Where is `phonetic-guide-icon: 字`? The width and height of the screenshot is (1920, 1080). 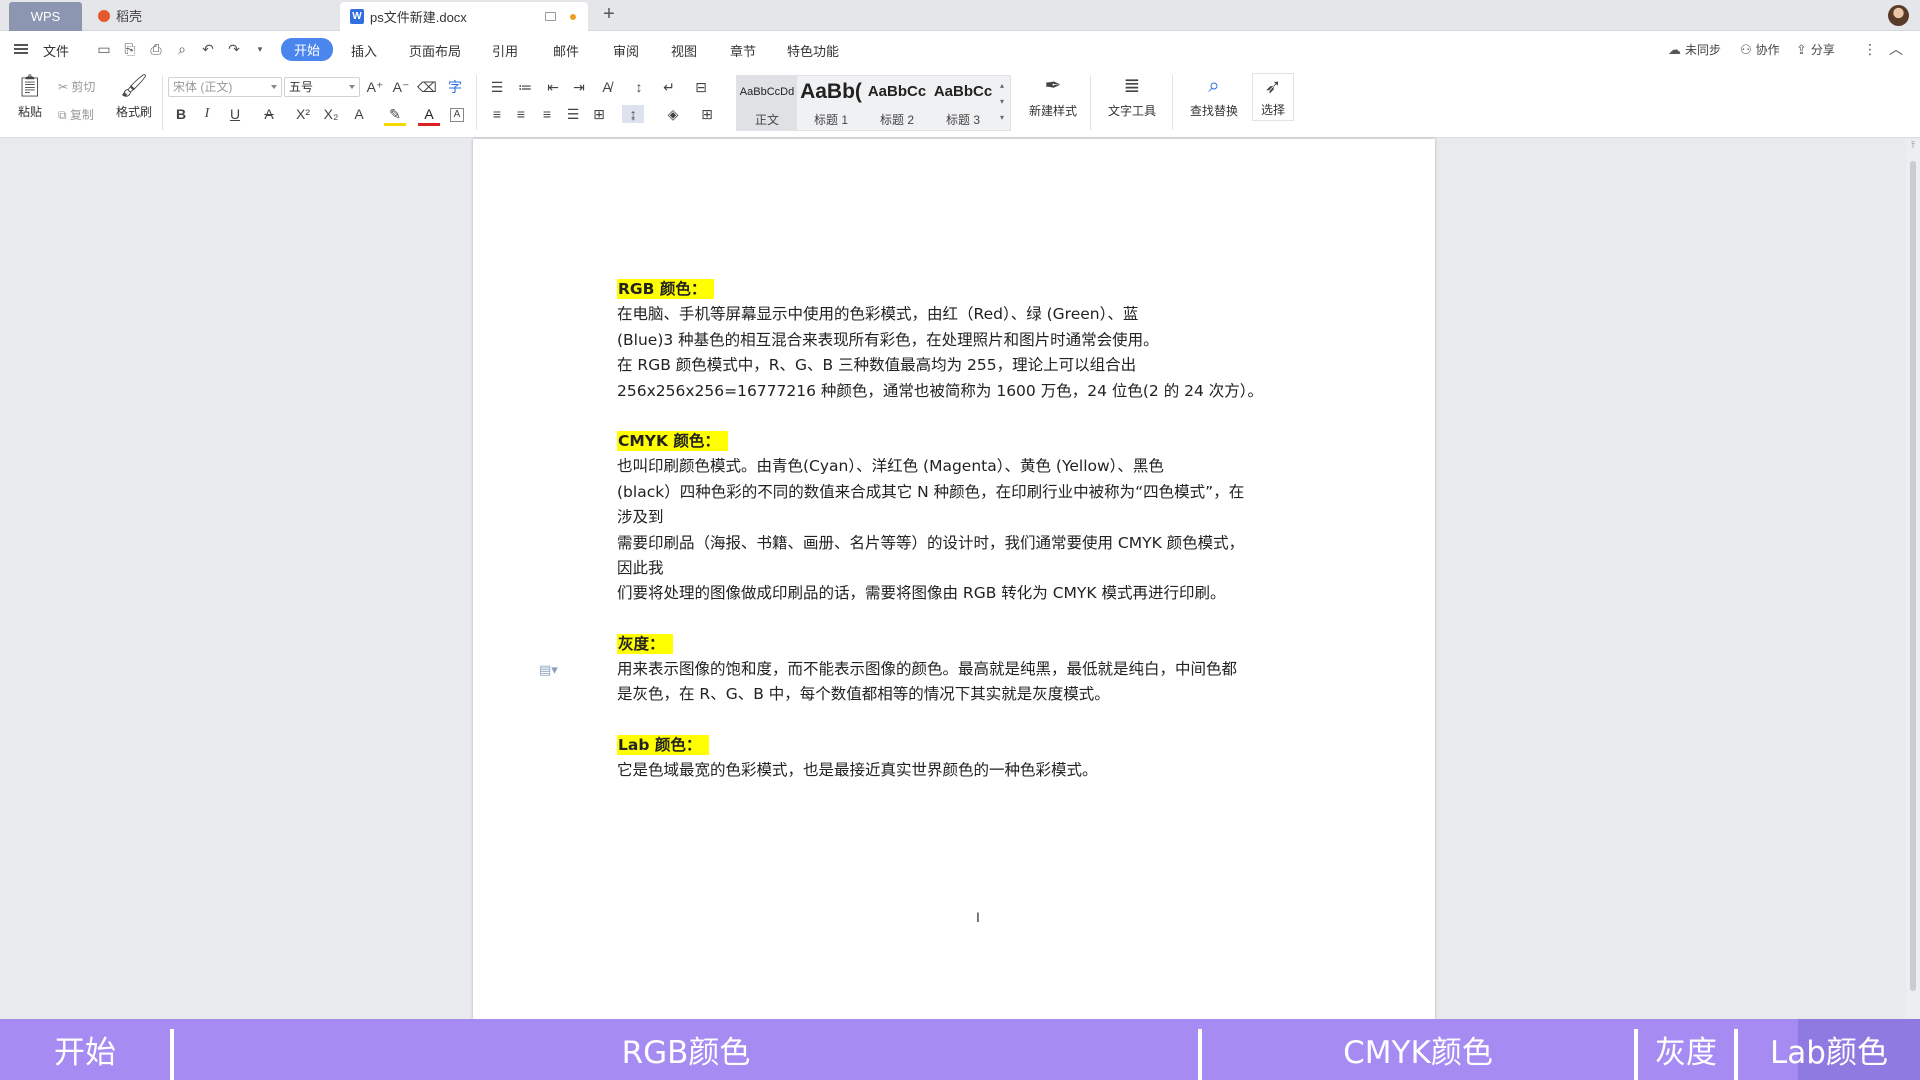 phonetic-guide-icon: 字 is located at coordinates (455, 87).